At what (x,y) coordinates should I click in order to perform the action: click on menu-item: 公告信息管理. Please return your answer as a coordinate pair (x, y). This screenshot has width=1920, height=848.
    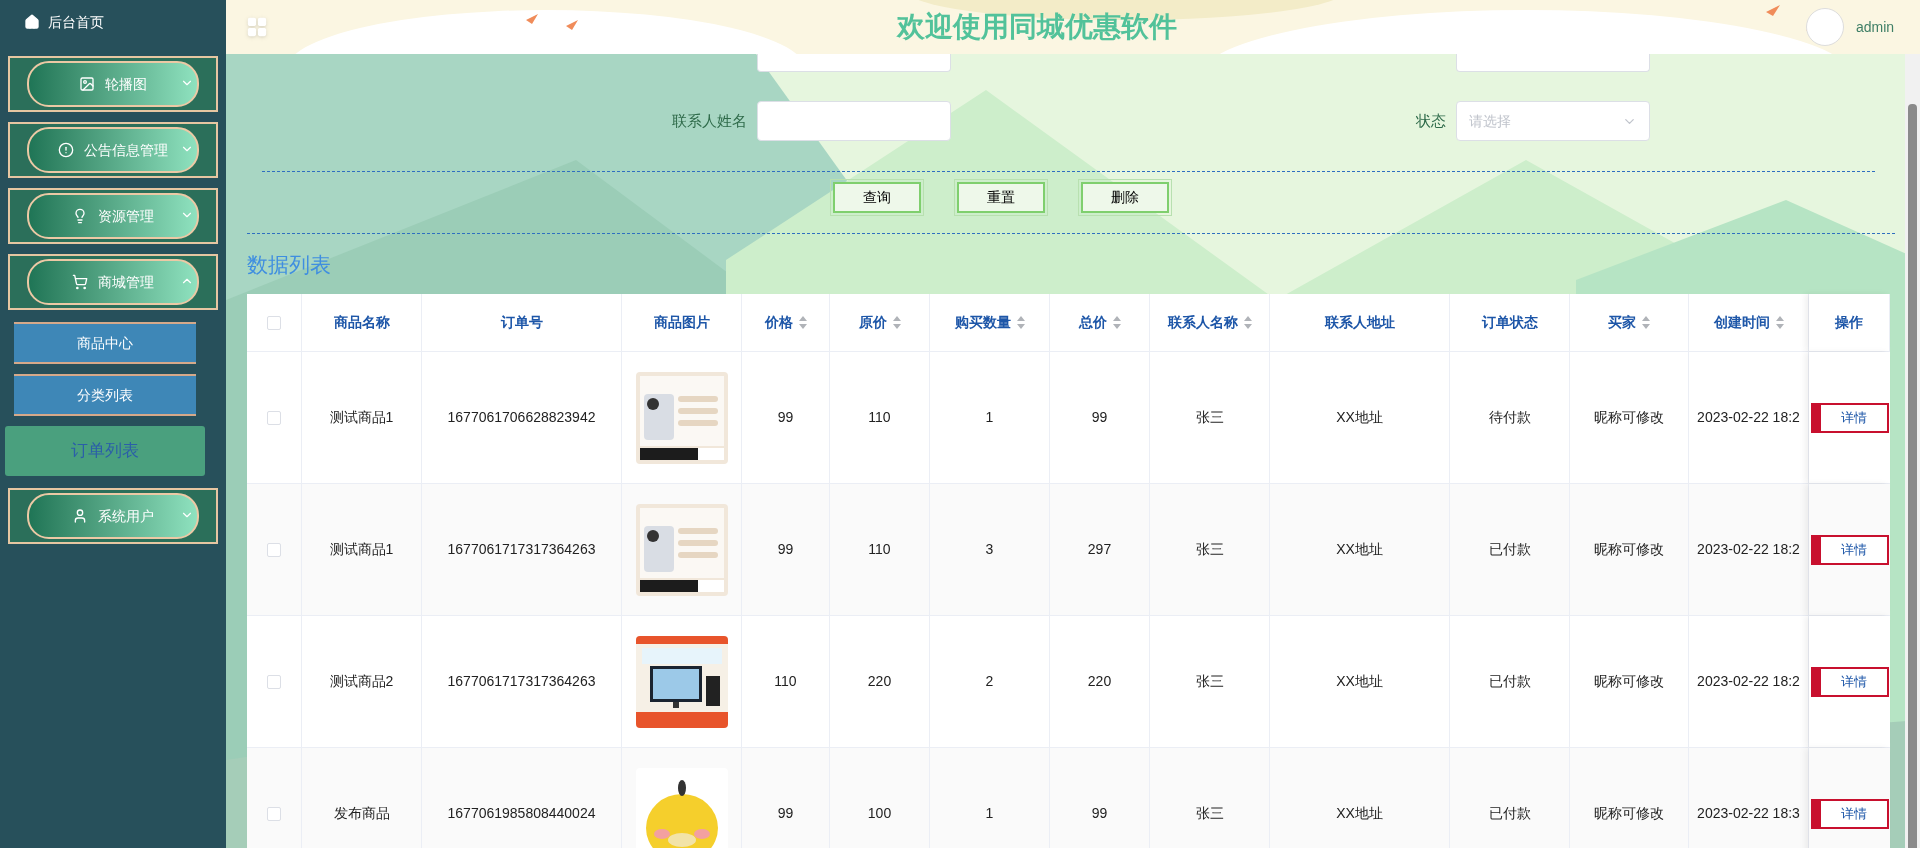
    Looking at the image, I should click on (113, 150).